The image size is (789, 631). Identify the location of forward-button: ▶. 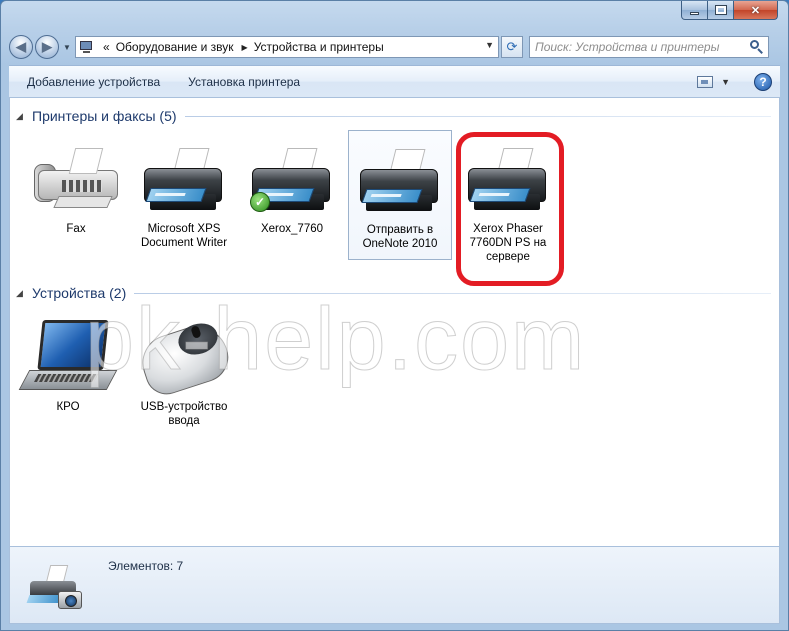
(47, 47).